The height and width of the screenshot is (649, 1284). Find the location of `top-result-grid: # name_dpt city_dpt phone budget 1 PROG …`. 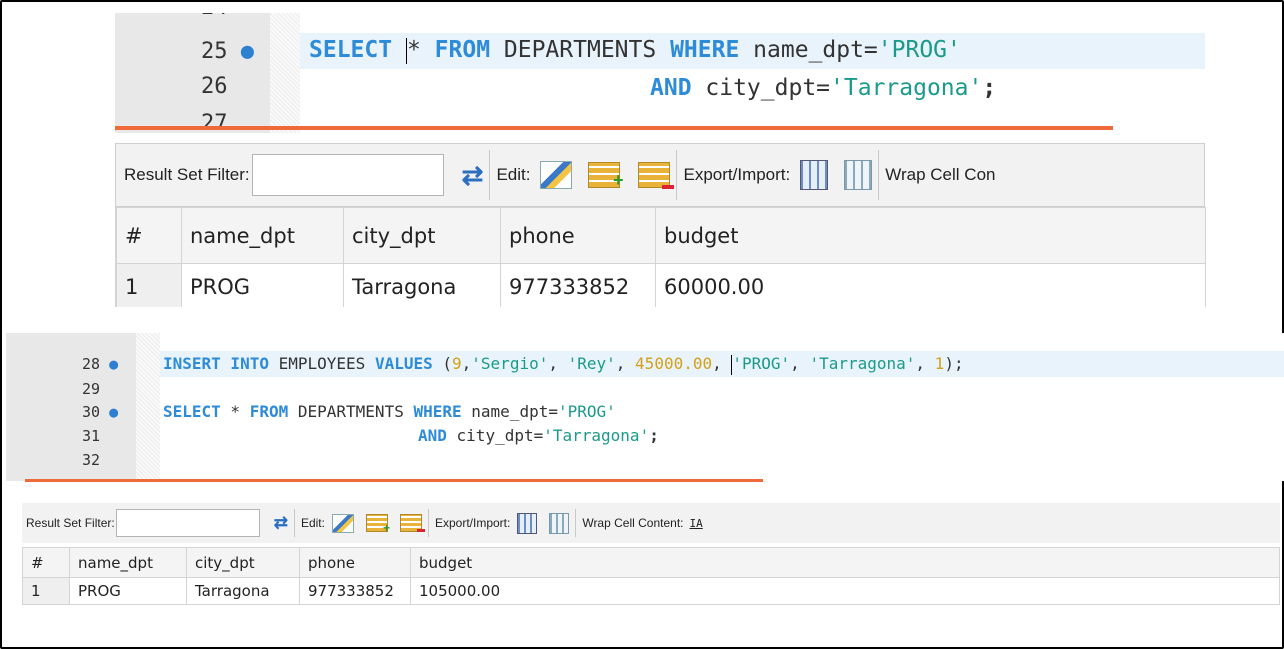

top-result-grid: # name_dpt city_dpt phone budget 1 PROG … is located at coordinates (660, 257).